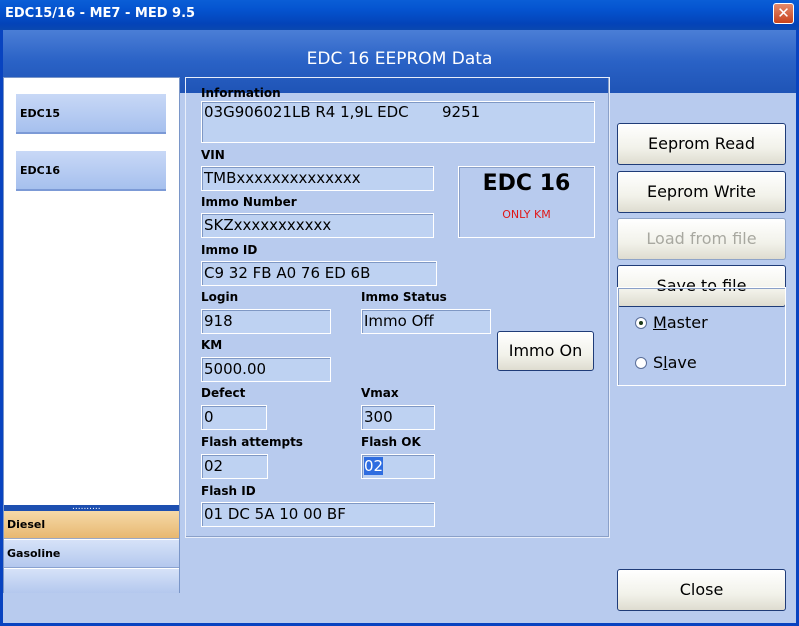  What do you see at coordinates (91, 114) in the screenshot?
I see `sidebar-item-edc15: EDC15` at bounding box center [91, 114].